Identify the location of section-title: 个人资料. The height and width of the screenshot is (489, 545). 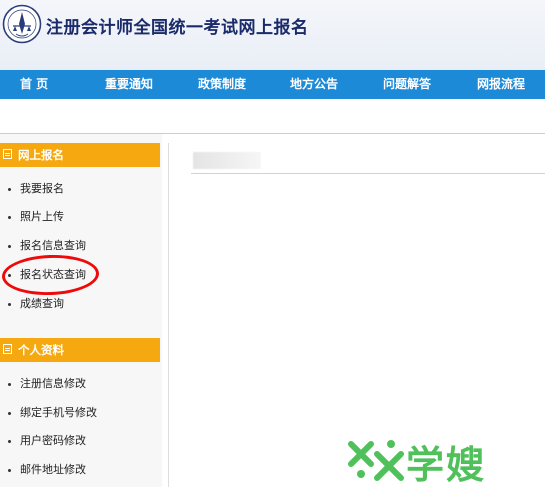
(41, 350).